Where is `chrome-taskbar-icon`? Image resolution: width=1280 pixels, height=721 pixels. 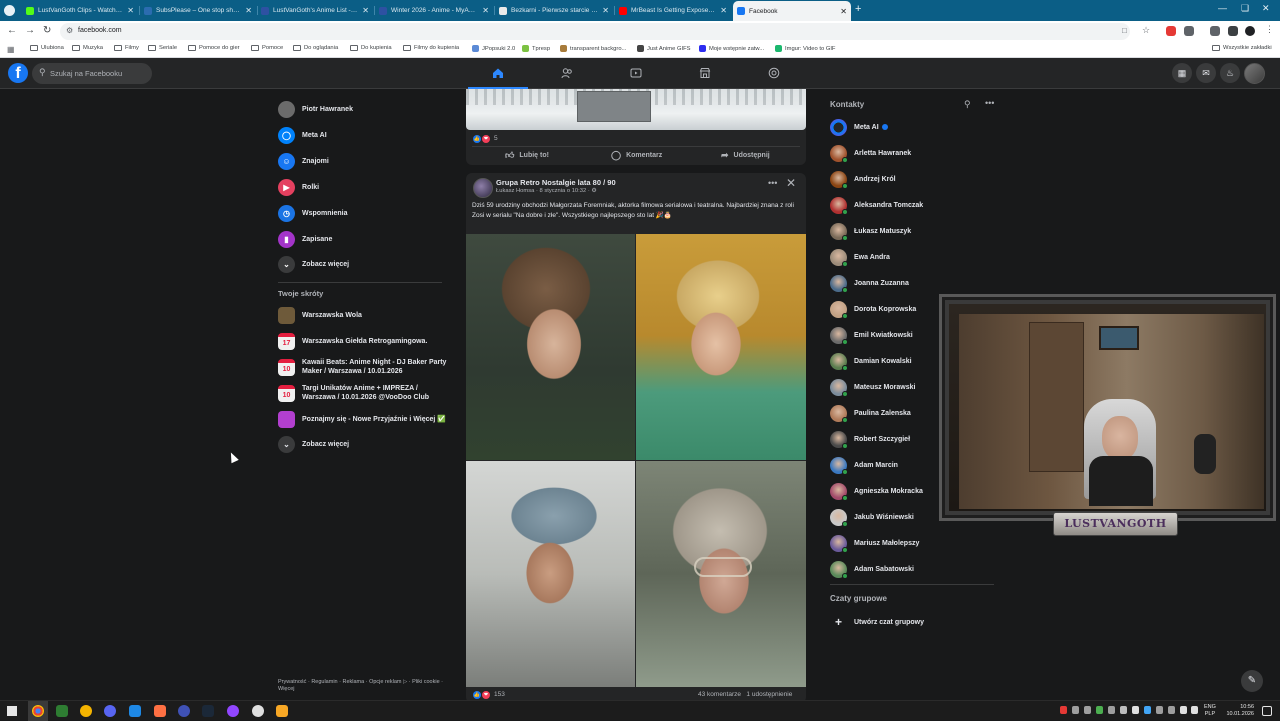 chrome-taskbar-icon is located at coordinates (38, 711).